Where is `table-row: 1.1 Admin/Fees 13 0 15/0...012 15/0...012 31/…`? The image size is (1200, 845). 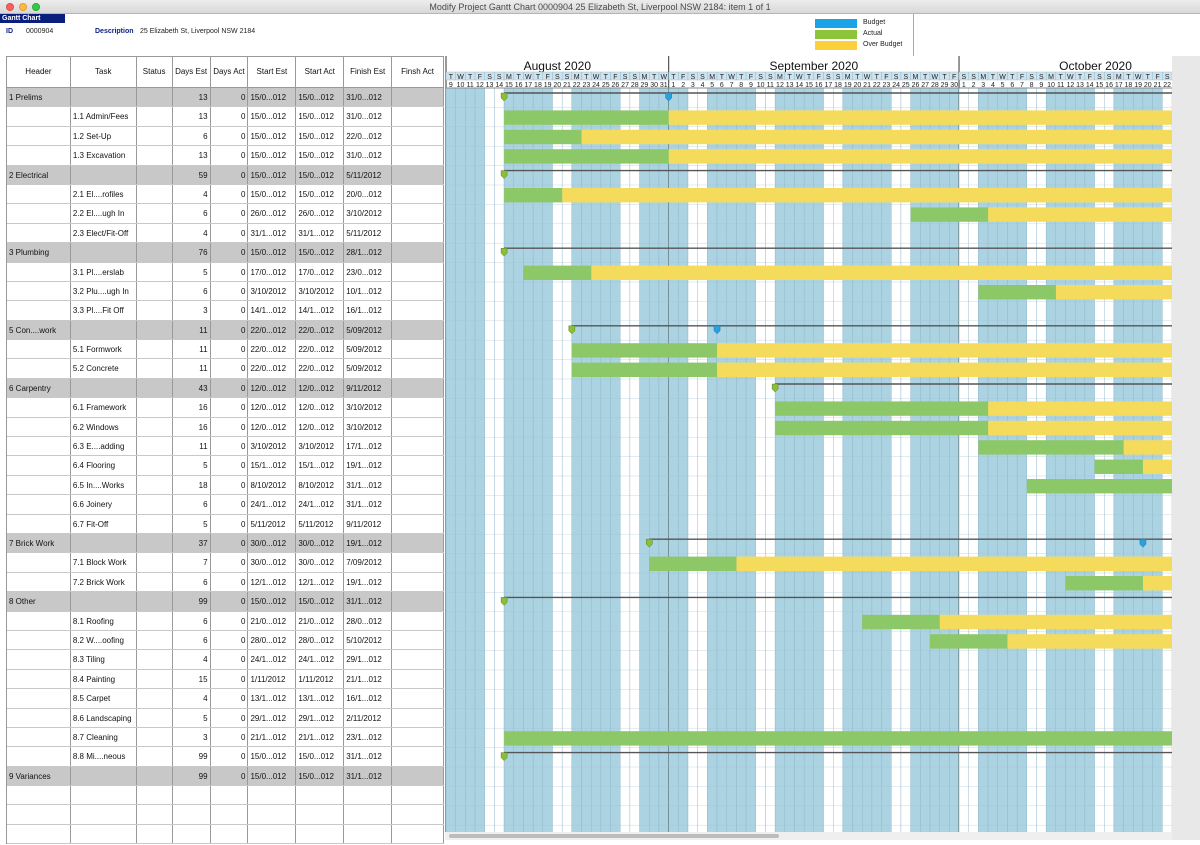
table-row: 1.1 Admin/Fees 13 0 15/0...012 15/0...012 31/… is located at coordinates (225, 117).